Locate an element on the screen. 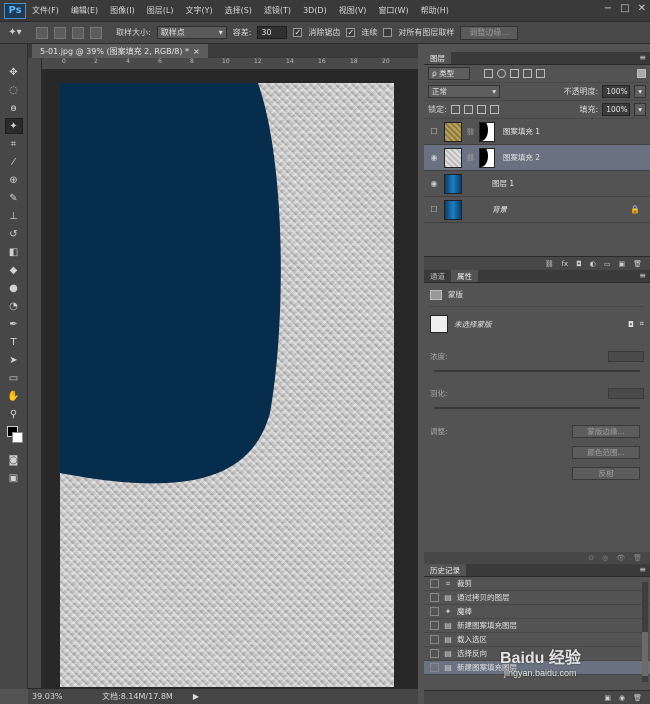 Image resolution: width=650 pixels, height=704 pixels. zoom-level: 39.03% is located at coordinates (52, 696).